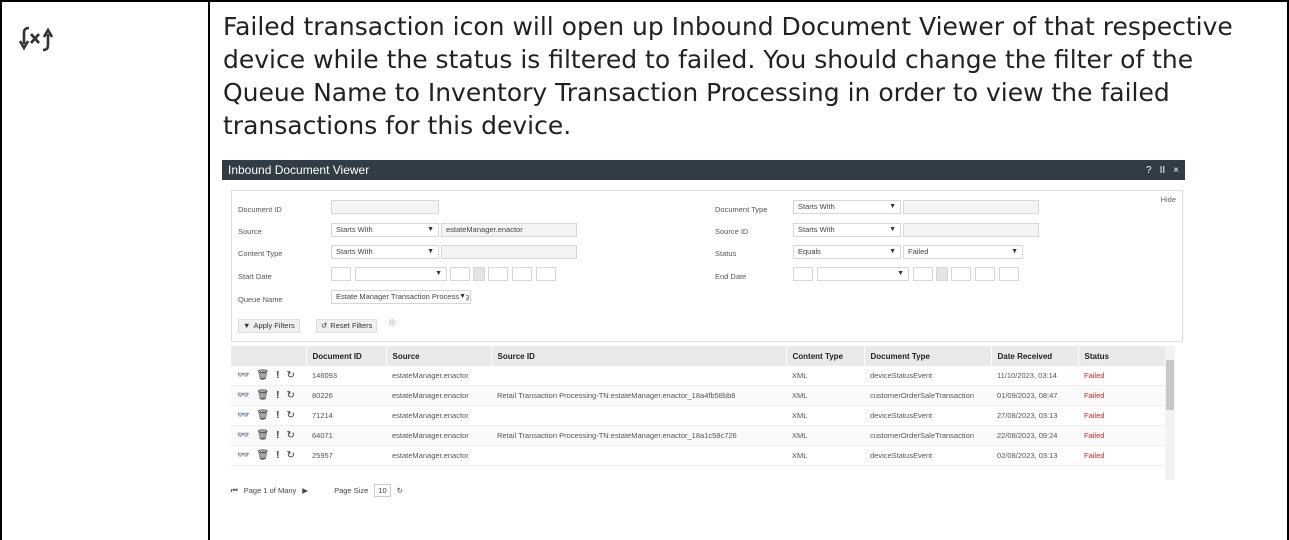 This screenshot has height=540, width=1289. Describe the element at coordinates (1034, 435) in the screenshot. I see `date-received-cell: 22/08/2023, 09:24` at that location.